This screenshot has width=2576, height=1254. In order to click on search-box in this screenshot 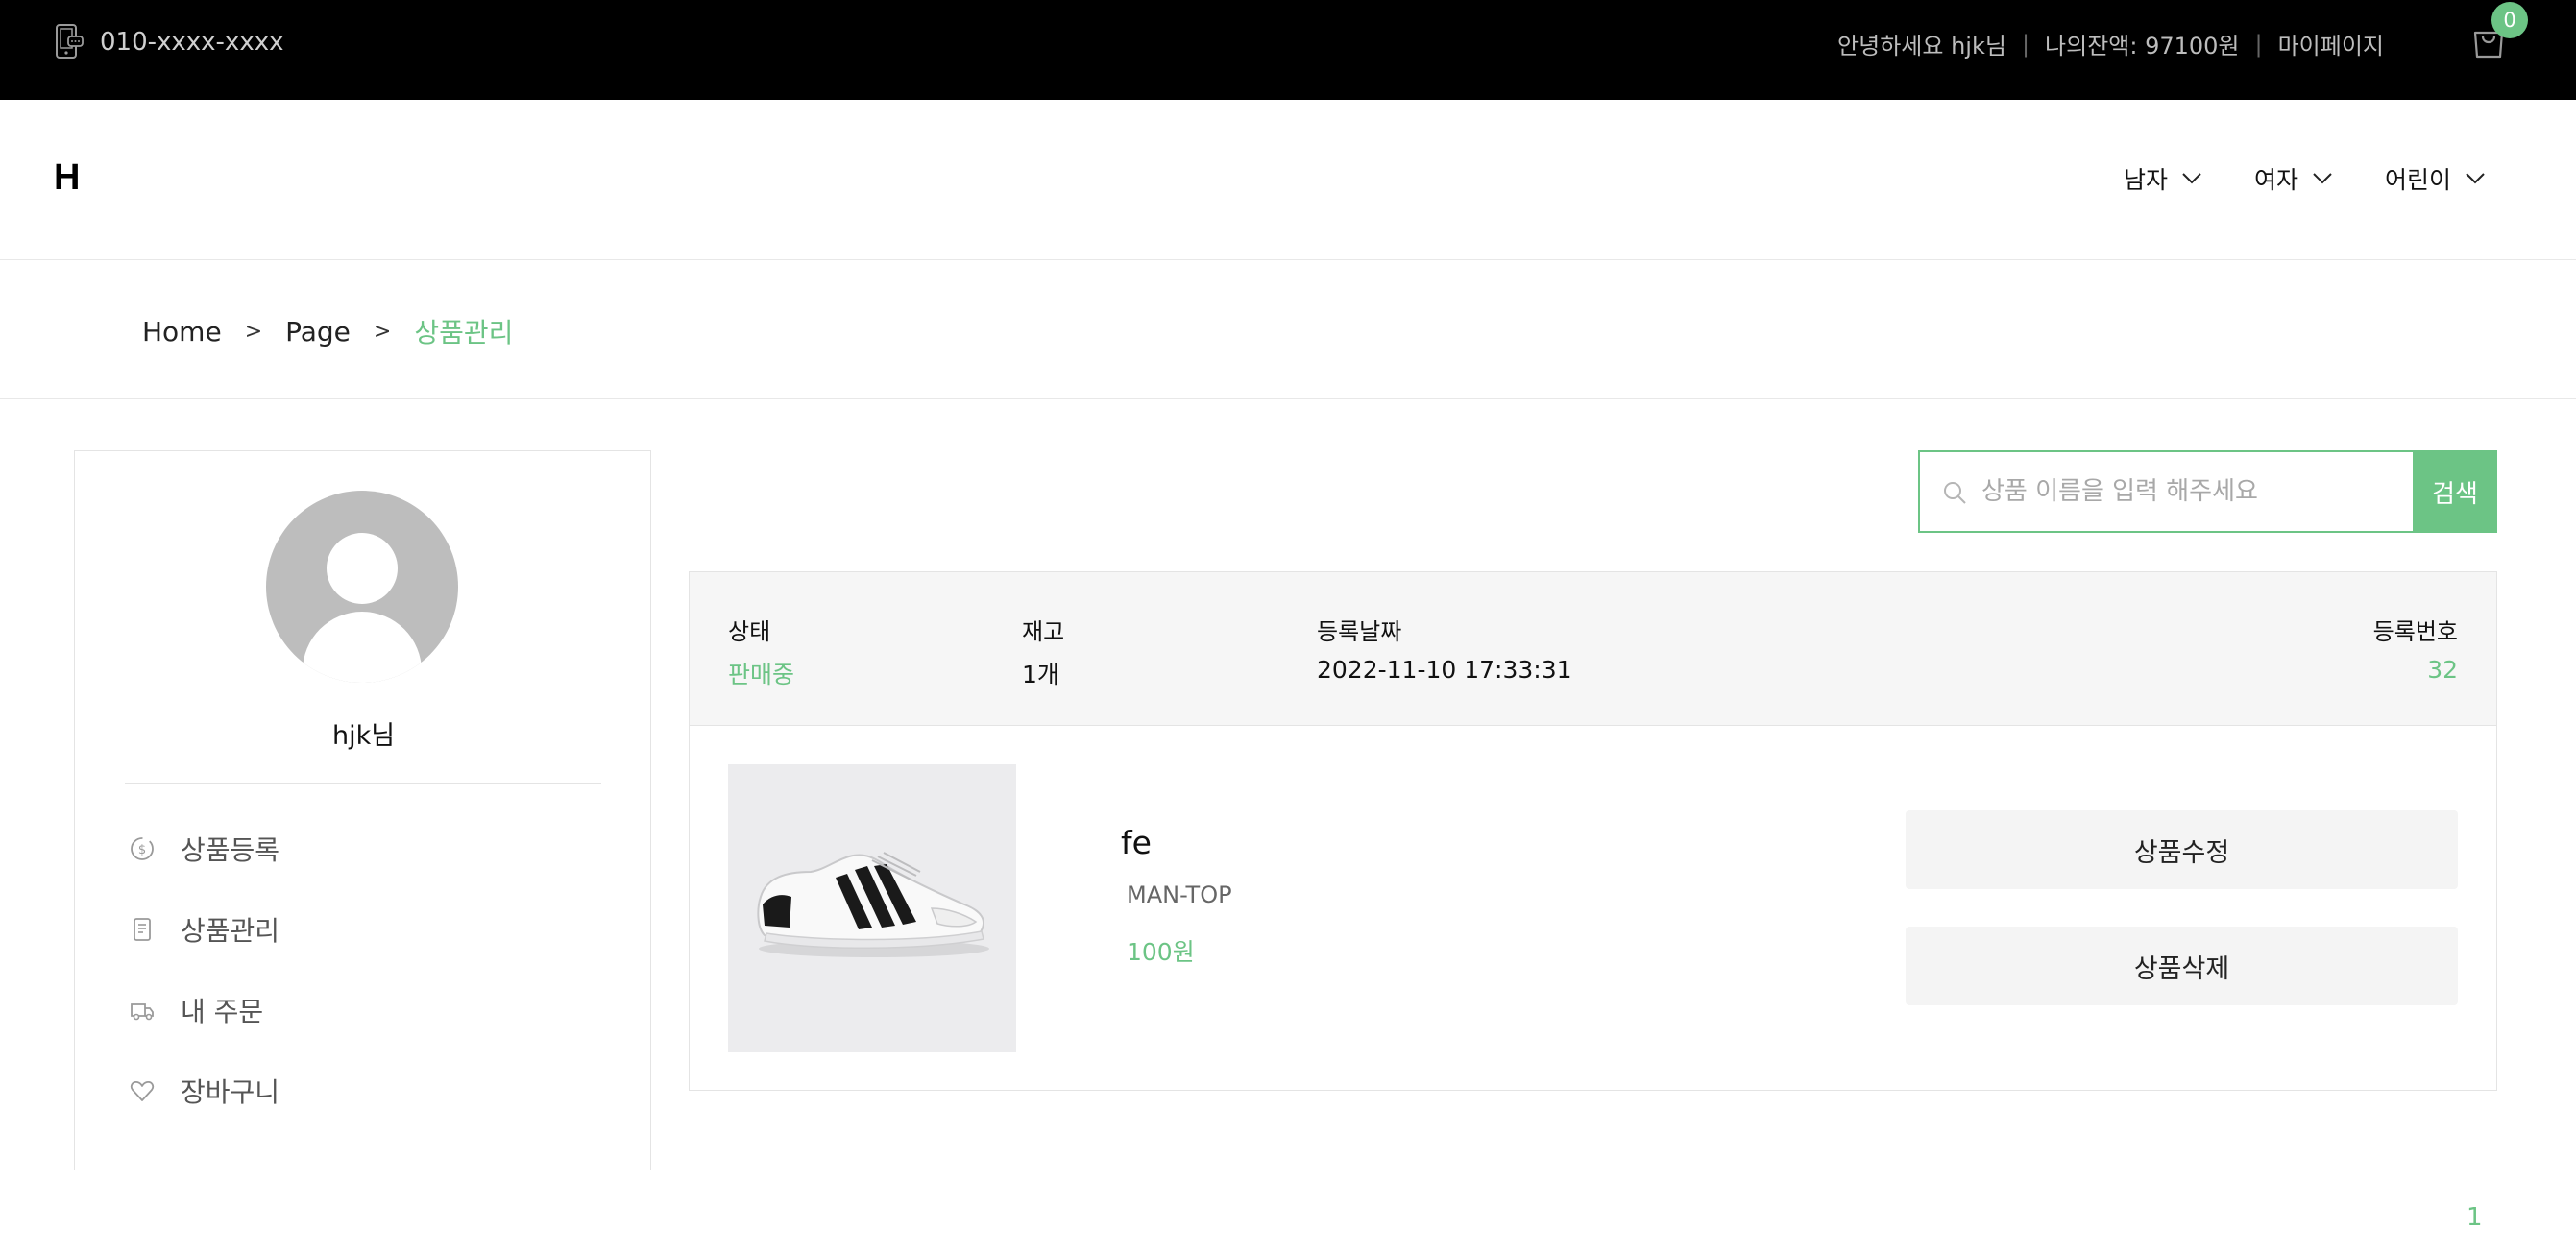, I will do `click(2165, 492)`.